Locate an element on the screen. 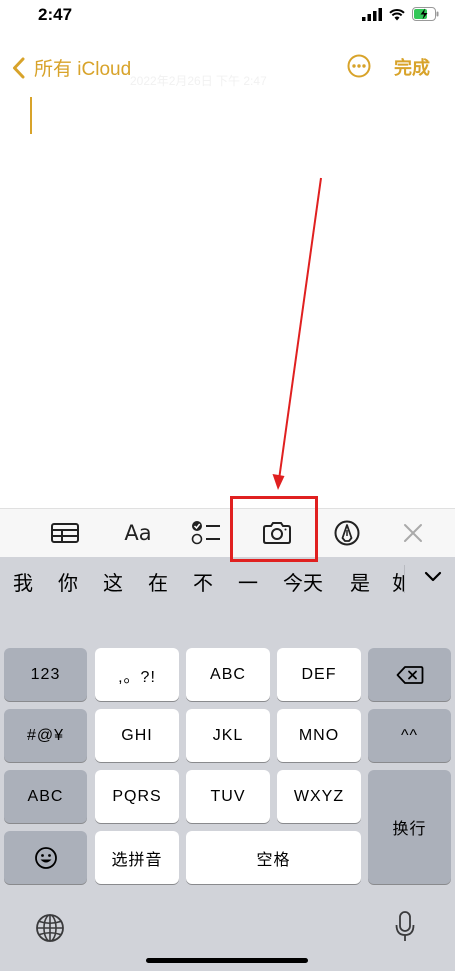 This screenshot has width=455, height=971. symbols-key: #@¥ is located at coordinates (45, 735).